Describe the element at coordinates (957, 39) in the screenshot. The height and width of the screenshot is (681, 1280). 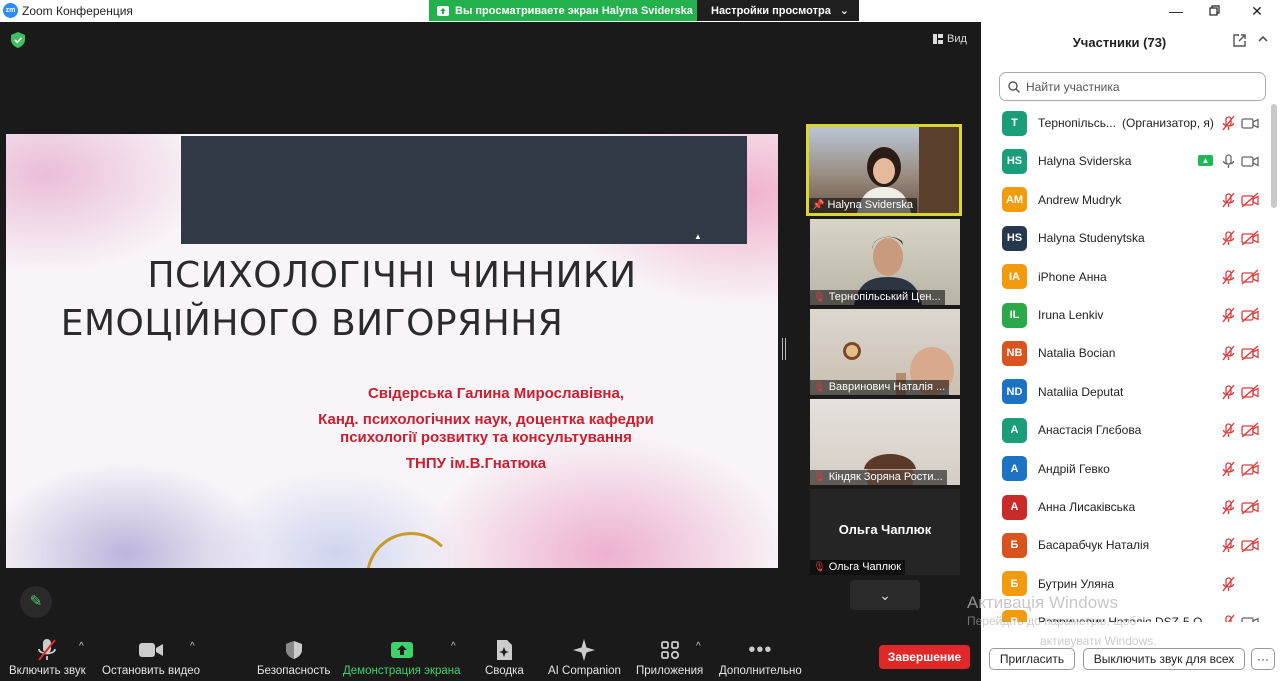
I see `view-label: Вид` at that location.